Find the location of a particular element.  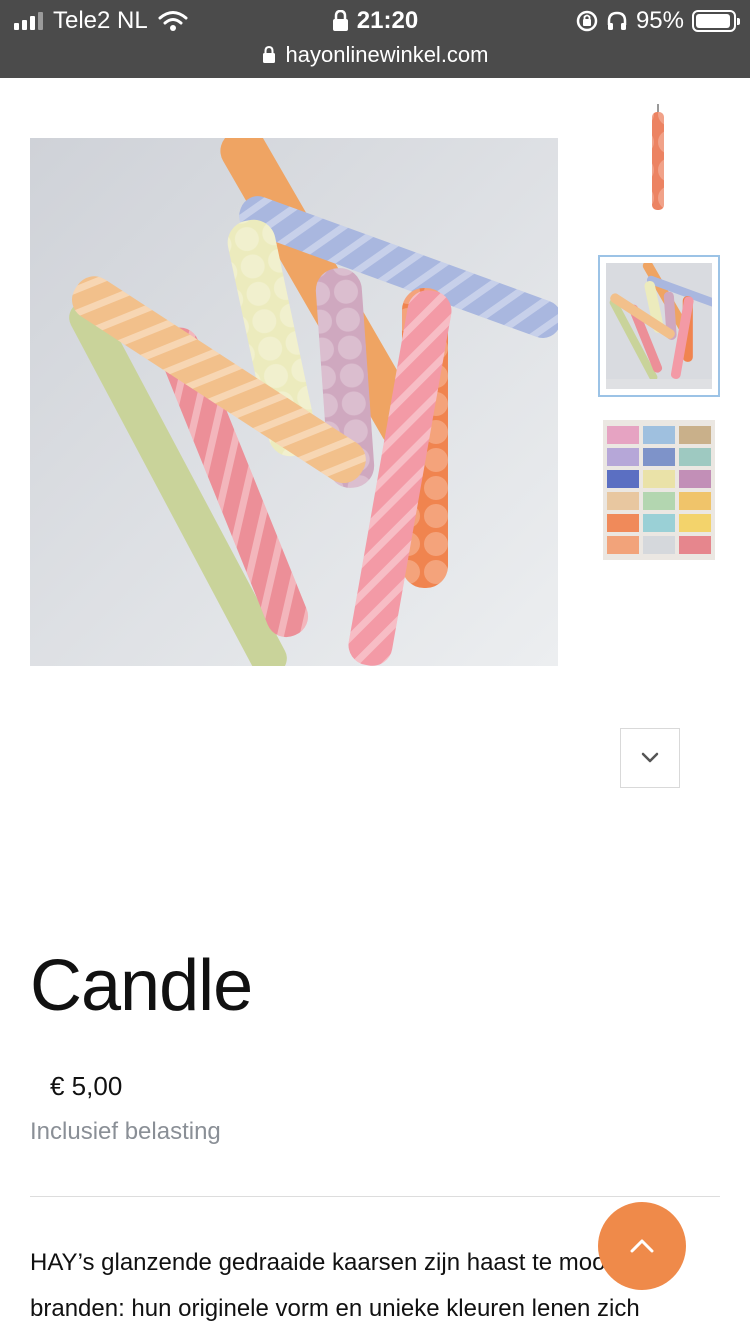

headphones-icon is located at coordinates (617, 20).